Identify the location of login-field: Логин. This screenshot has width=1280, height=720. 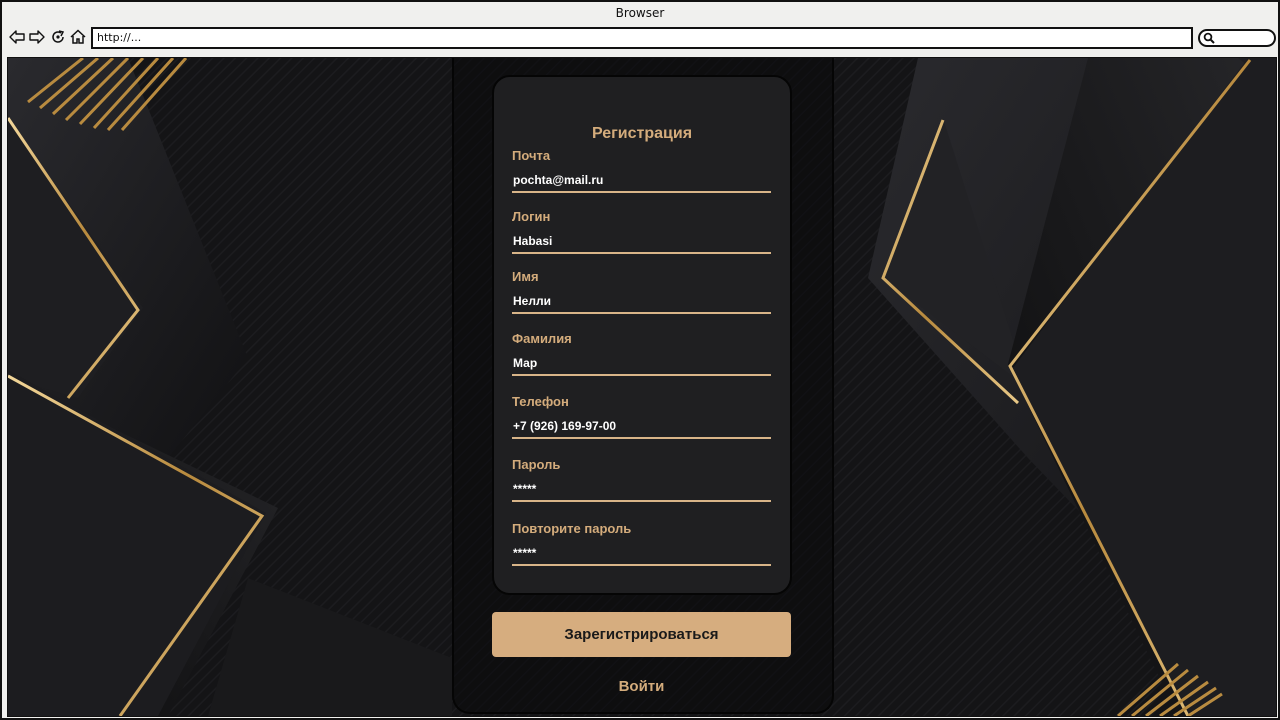
(641, 231).